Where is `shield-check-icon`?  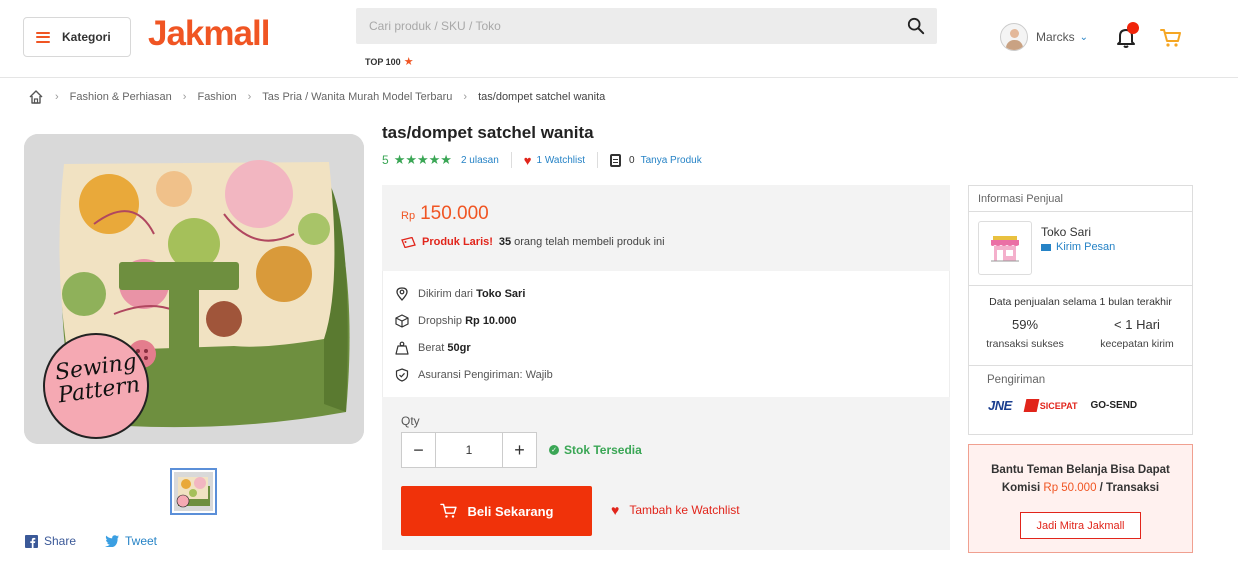
shield-check-icon is located at coordinates (402, 375).